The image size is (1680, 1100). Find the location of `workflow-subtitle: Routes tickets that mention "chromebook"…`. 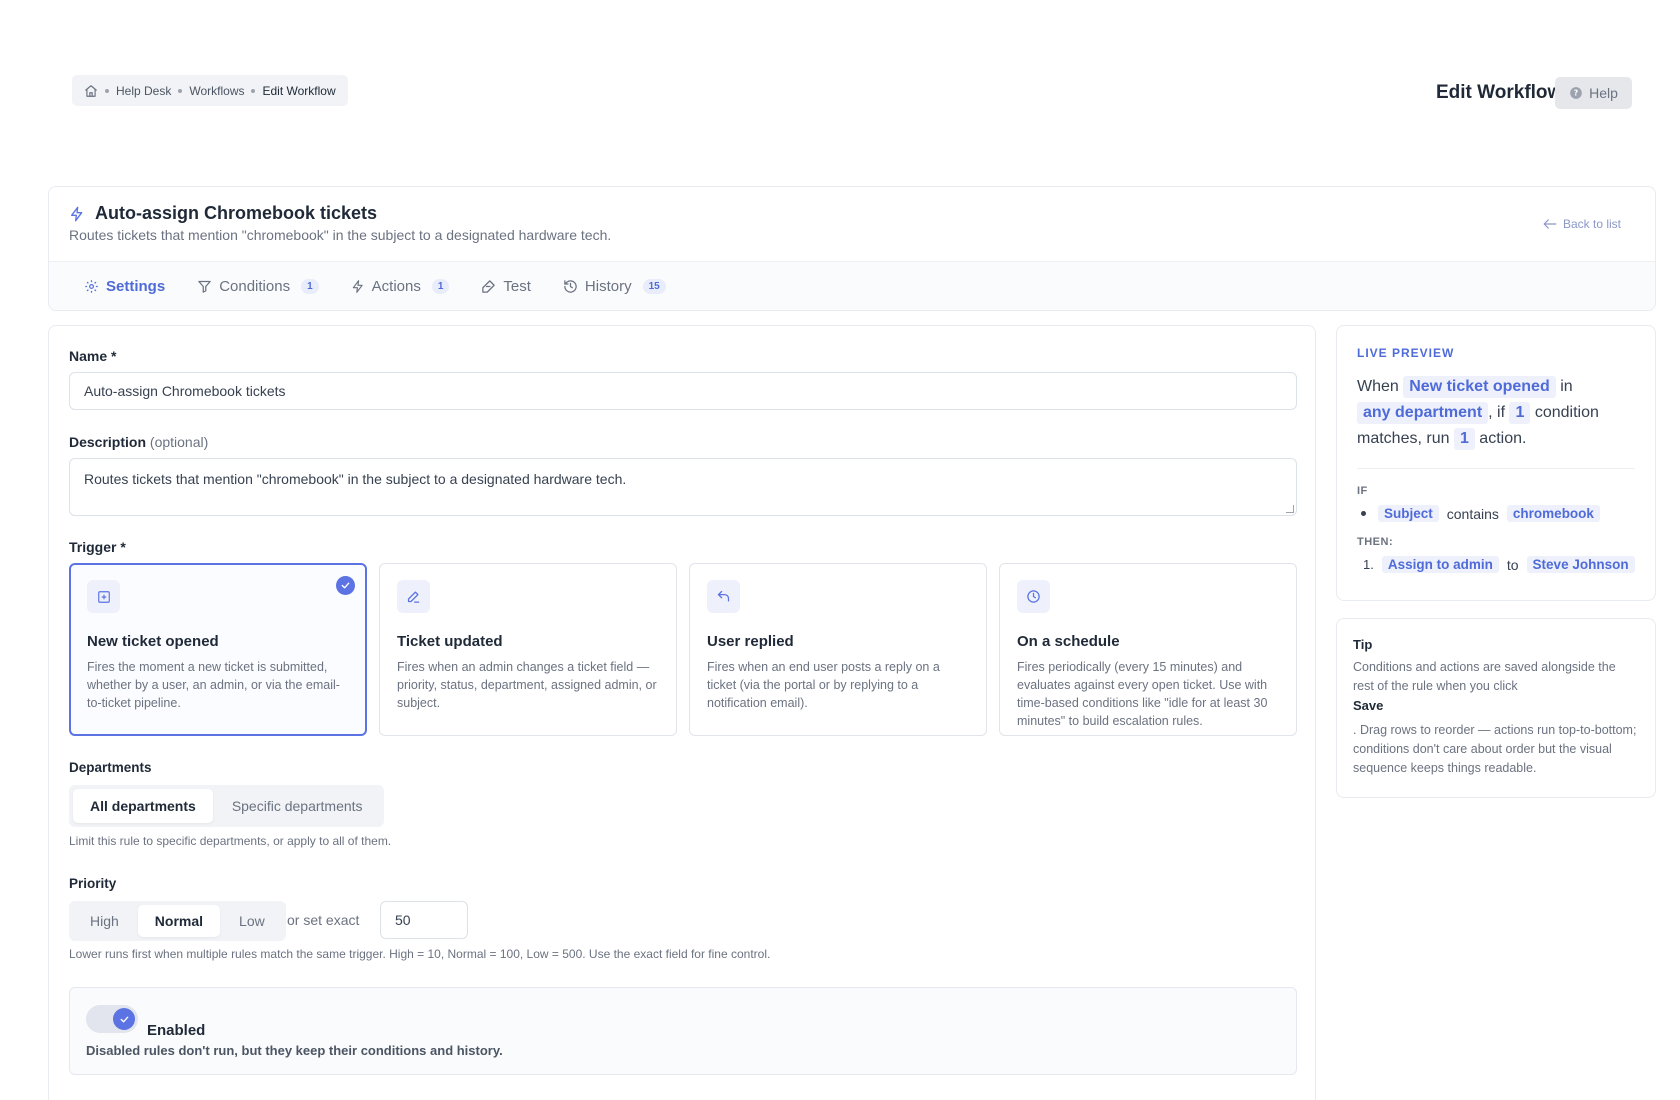

workflow-subtitle: Routes tickets that mention "chromebook"… is located at coordinates (340, 235).